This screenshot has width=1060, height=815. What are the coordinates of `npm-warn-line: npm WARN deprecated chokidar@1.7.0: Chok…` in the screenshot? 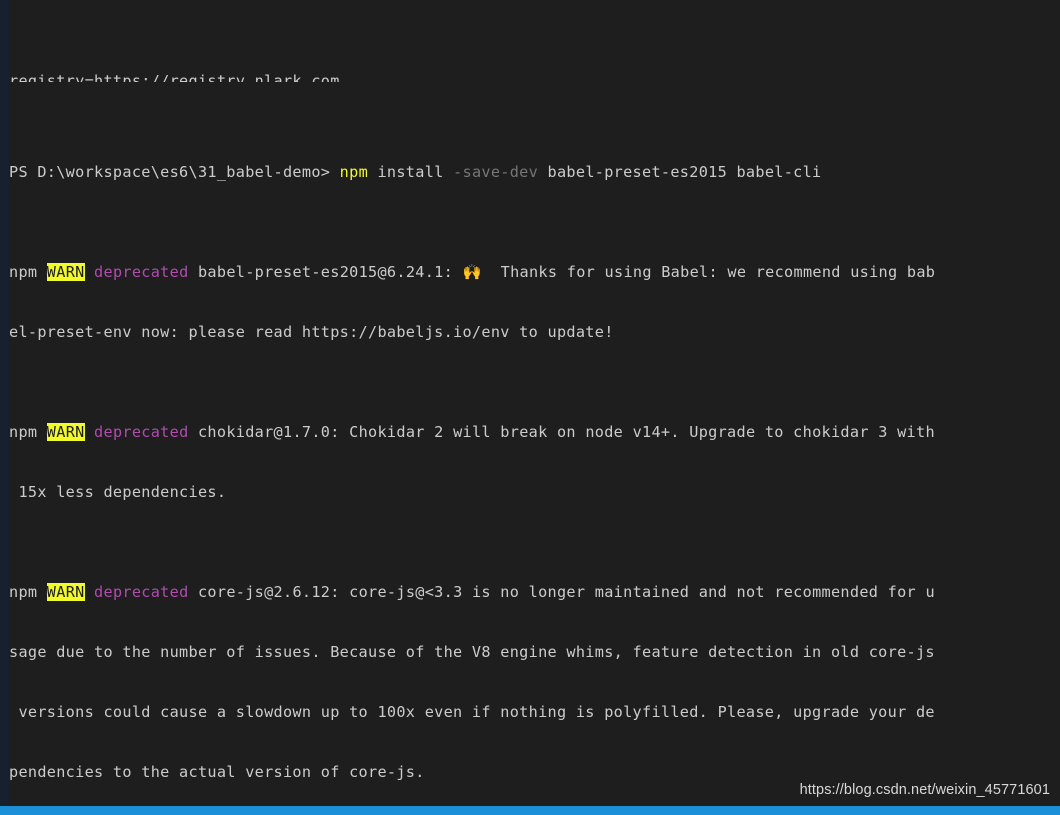 It's located at (534, 432).